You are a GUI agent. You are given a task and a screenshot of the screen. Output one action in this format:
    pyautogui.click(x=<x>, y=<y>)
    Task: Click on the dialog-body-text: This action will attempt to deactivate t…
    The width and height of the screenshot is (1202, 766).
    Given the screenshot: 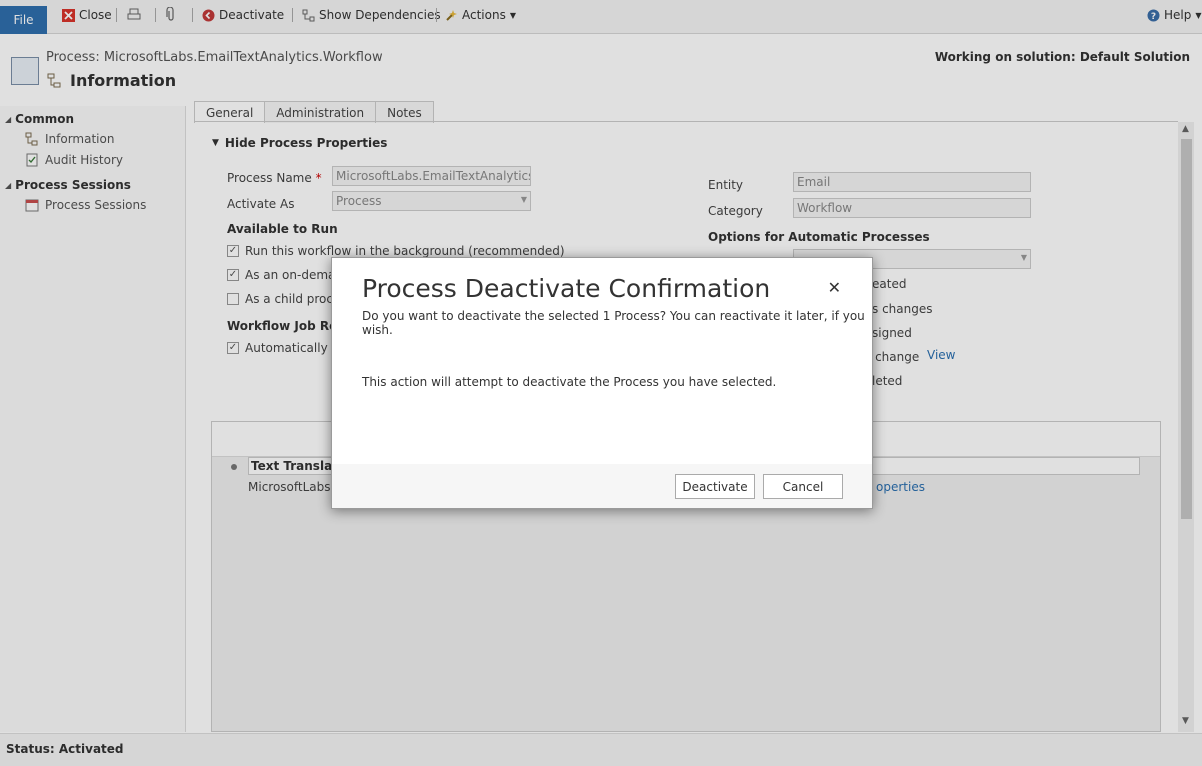 What is the action you would take?
    pyautogui.click(x=569, y=382)
    